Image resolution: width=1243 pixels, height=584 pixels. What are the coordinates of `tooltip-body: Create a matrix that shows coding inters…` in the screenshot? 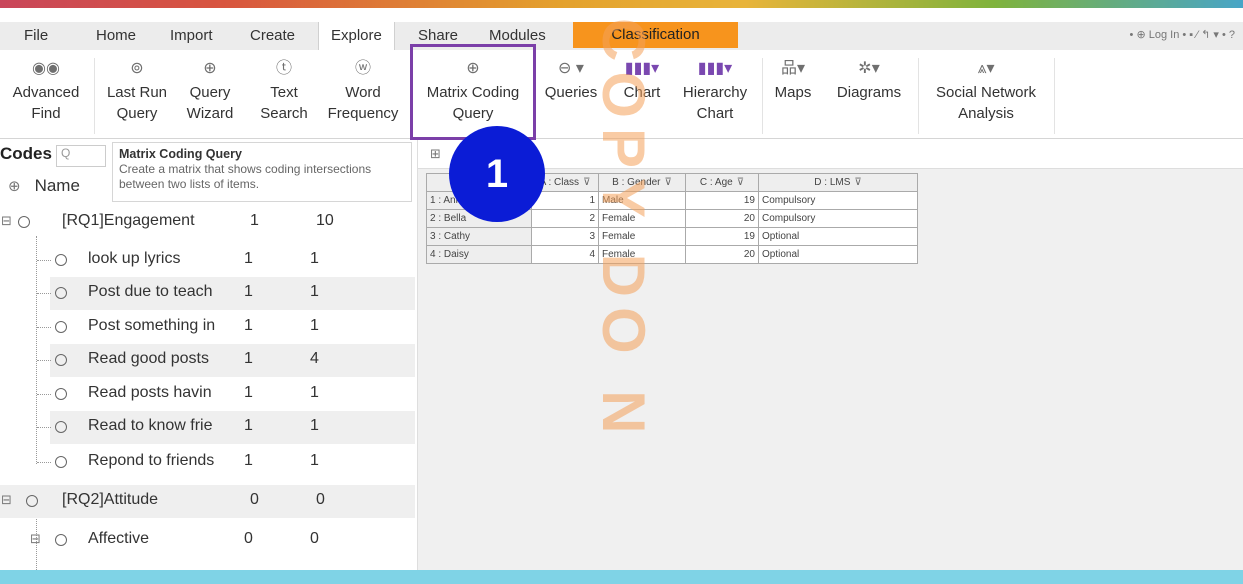 It's located at (245, 176).